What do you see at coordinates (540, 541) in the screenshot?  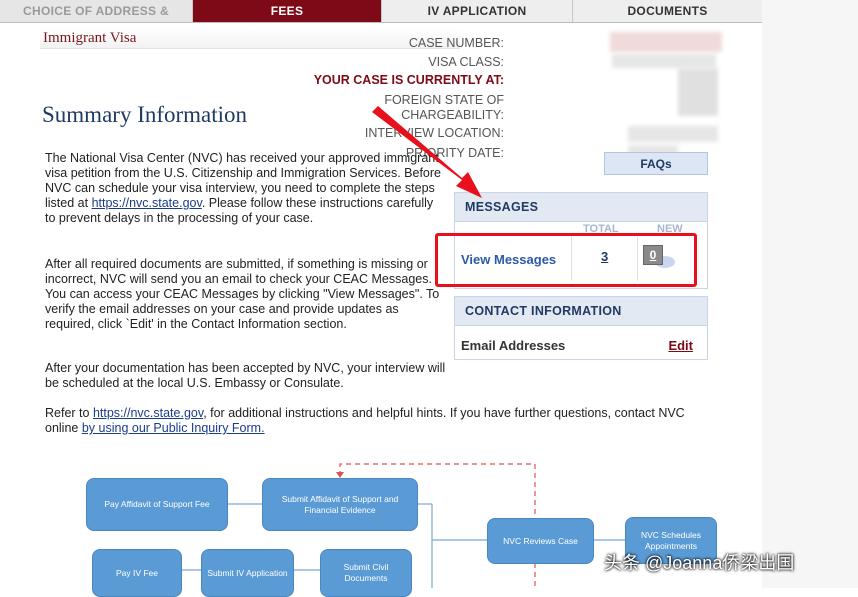 I see `flow-node-nvc-reviews: NVC Reviews Case` at bounding box center [540, 541].